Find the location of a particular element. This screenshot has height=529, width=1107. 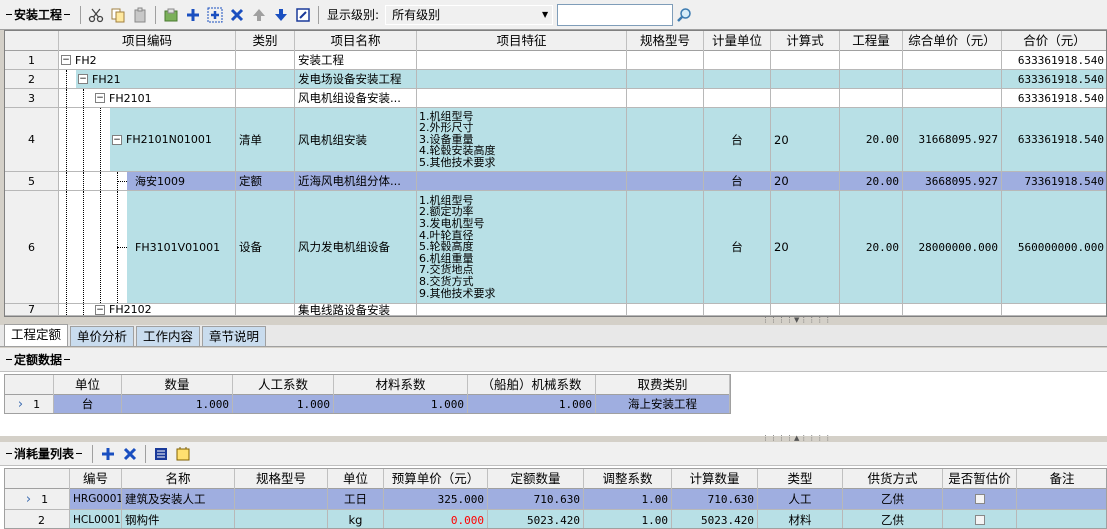

cut-icon is located at coordinates (96, 15).